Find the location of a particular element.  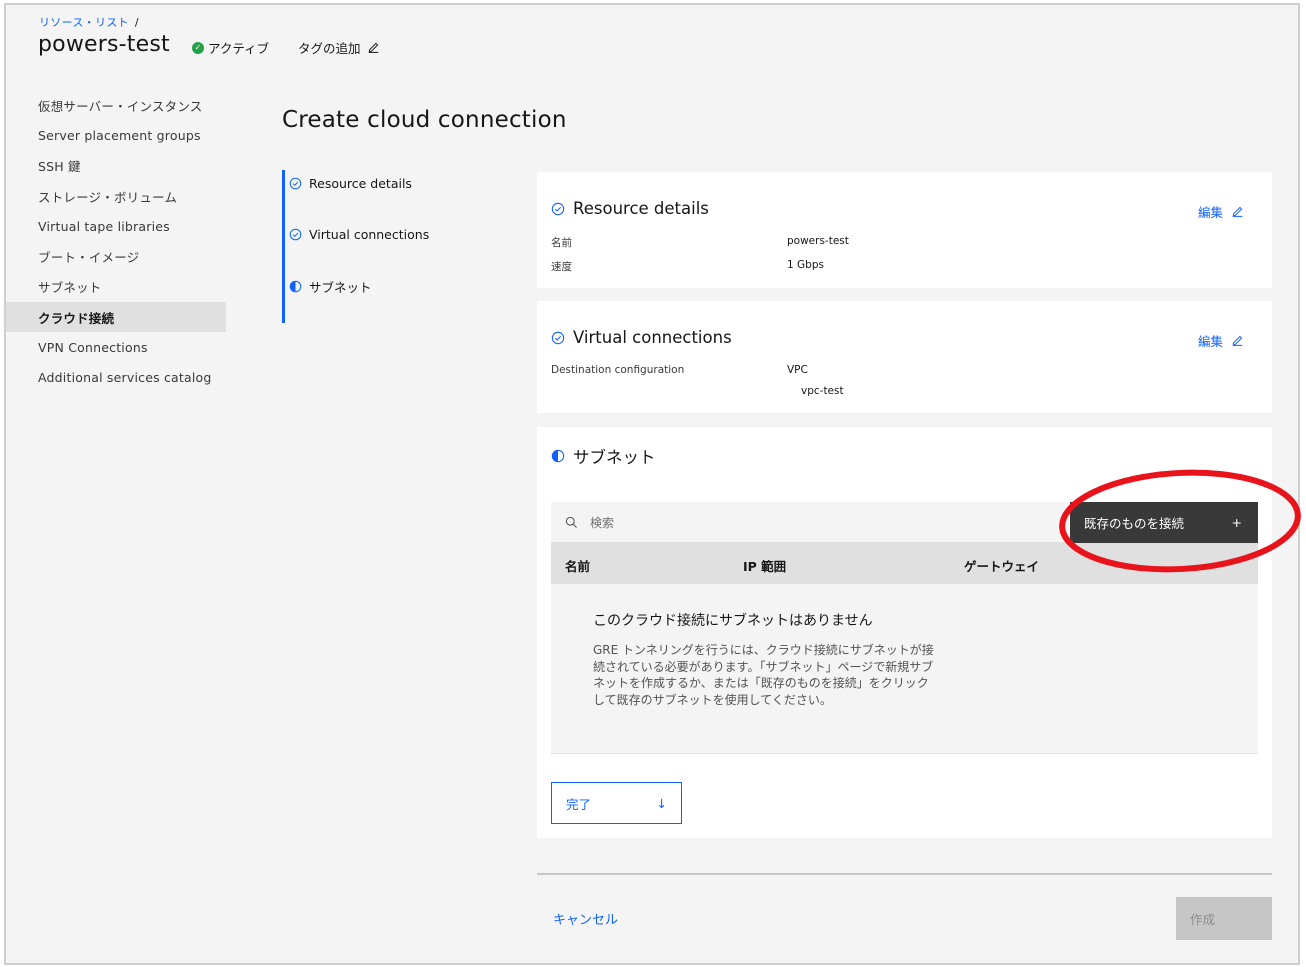

sidebar-item-label: Server placement groups is located at coordinates (119, 135).